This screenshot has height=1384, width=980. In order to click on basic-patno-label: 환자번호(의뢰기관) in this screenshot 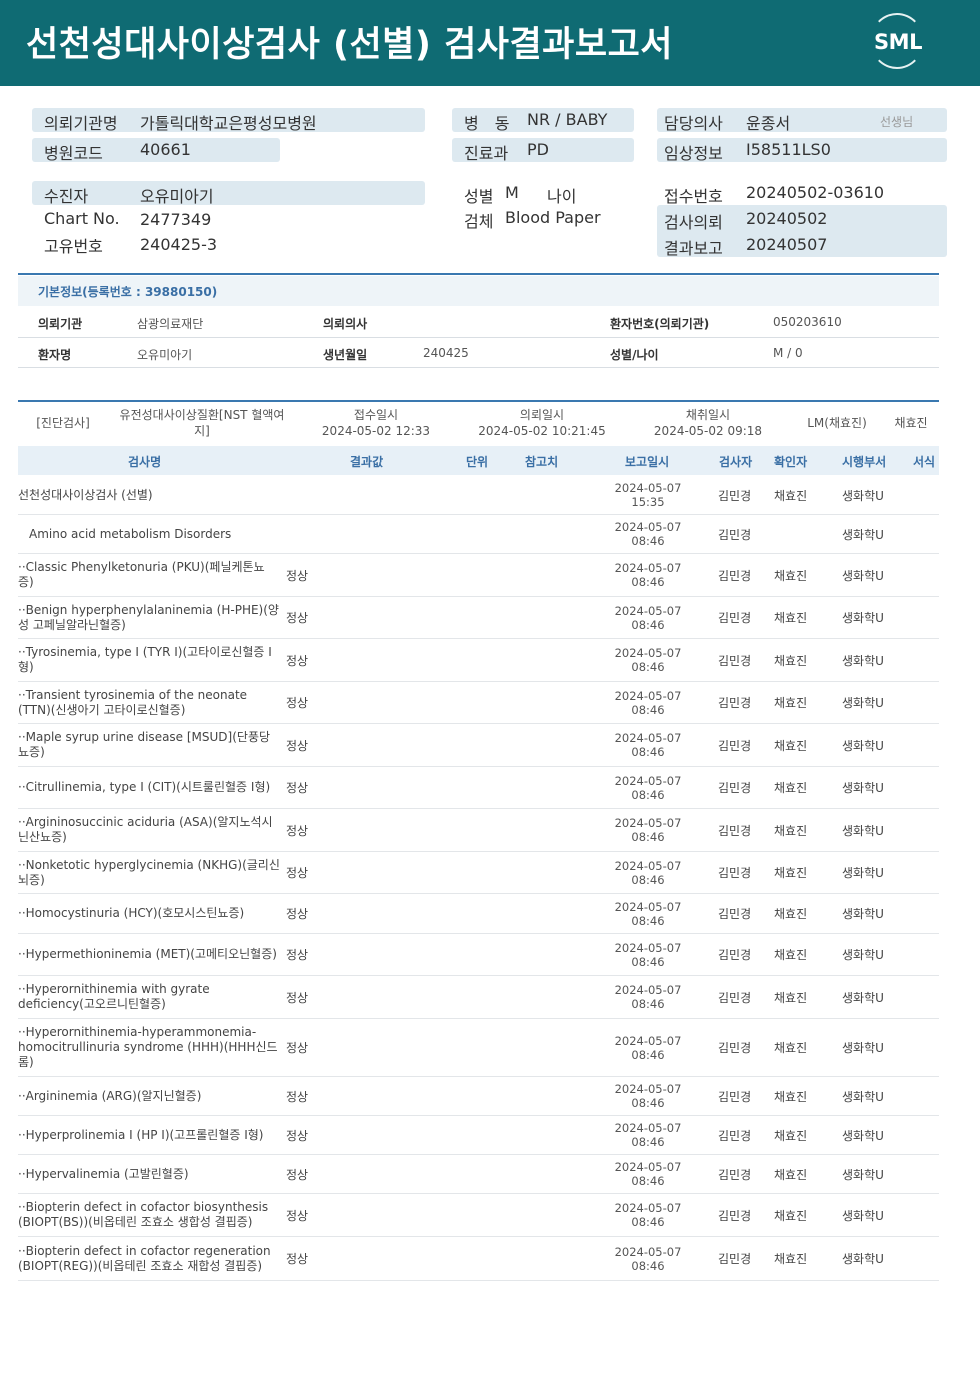, I will do `click(660, 324)`.